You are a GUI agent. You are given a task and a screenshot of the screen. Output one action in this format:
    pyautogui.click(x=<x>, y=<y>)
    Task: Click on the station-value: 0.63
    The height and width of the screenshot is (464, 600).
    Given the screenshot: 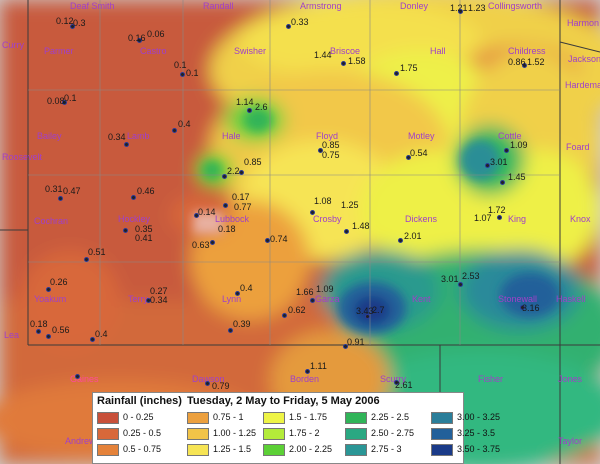 What is the action you would take?
    pyautogui.click(x=201, y=245)
    